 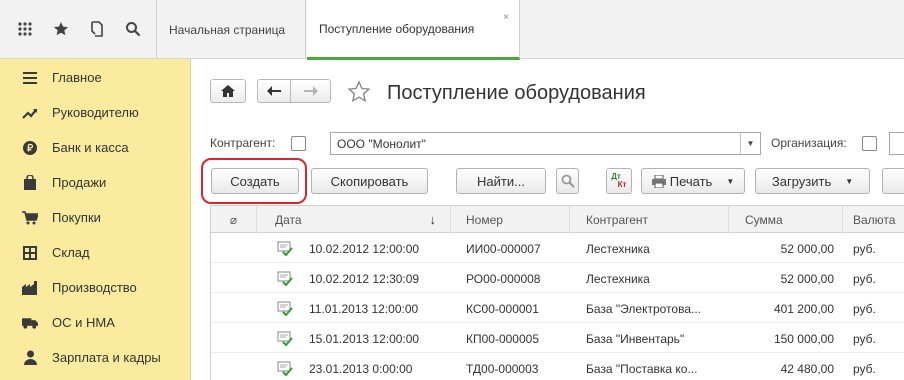 I want to click on sidebar-item-payroll: Зарплата и кадры, so click(x=95, y=357).